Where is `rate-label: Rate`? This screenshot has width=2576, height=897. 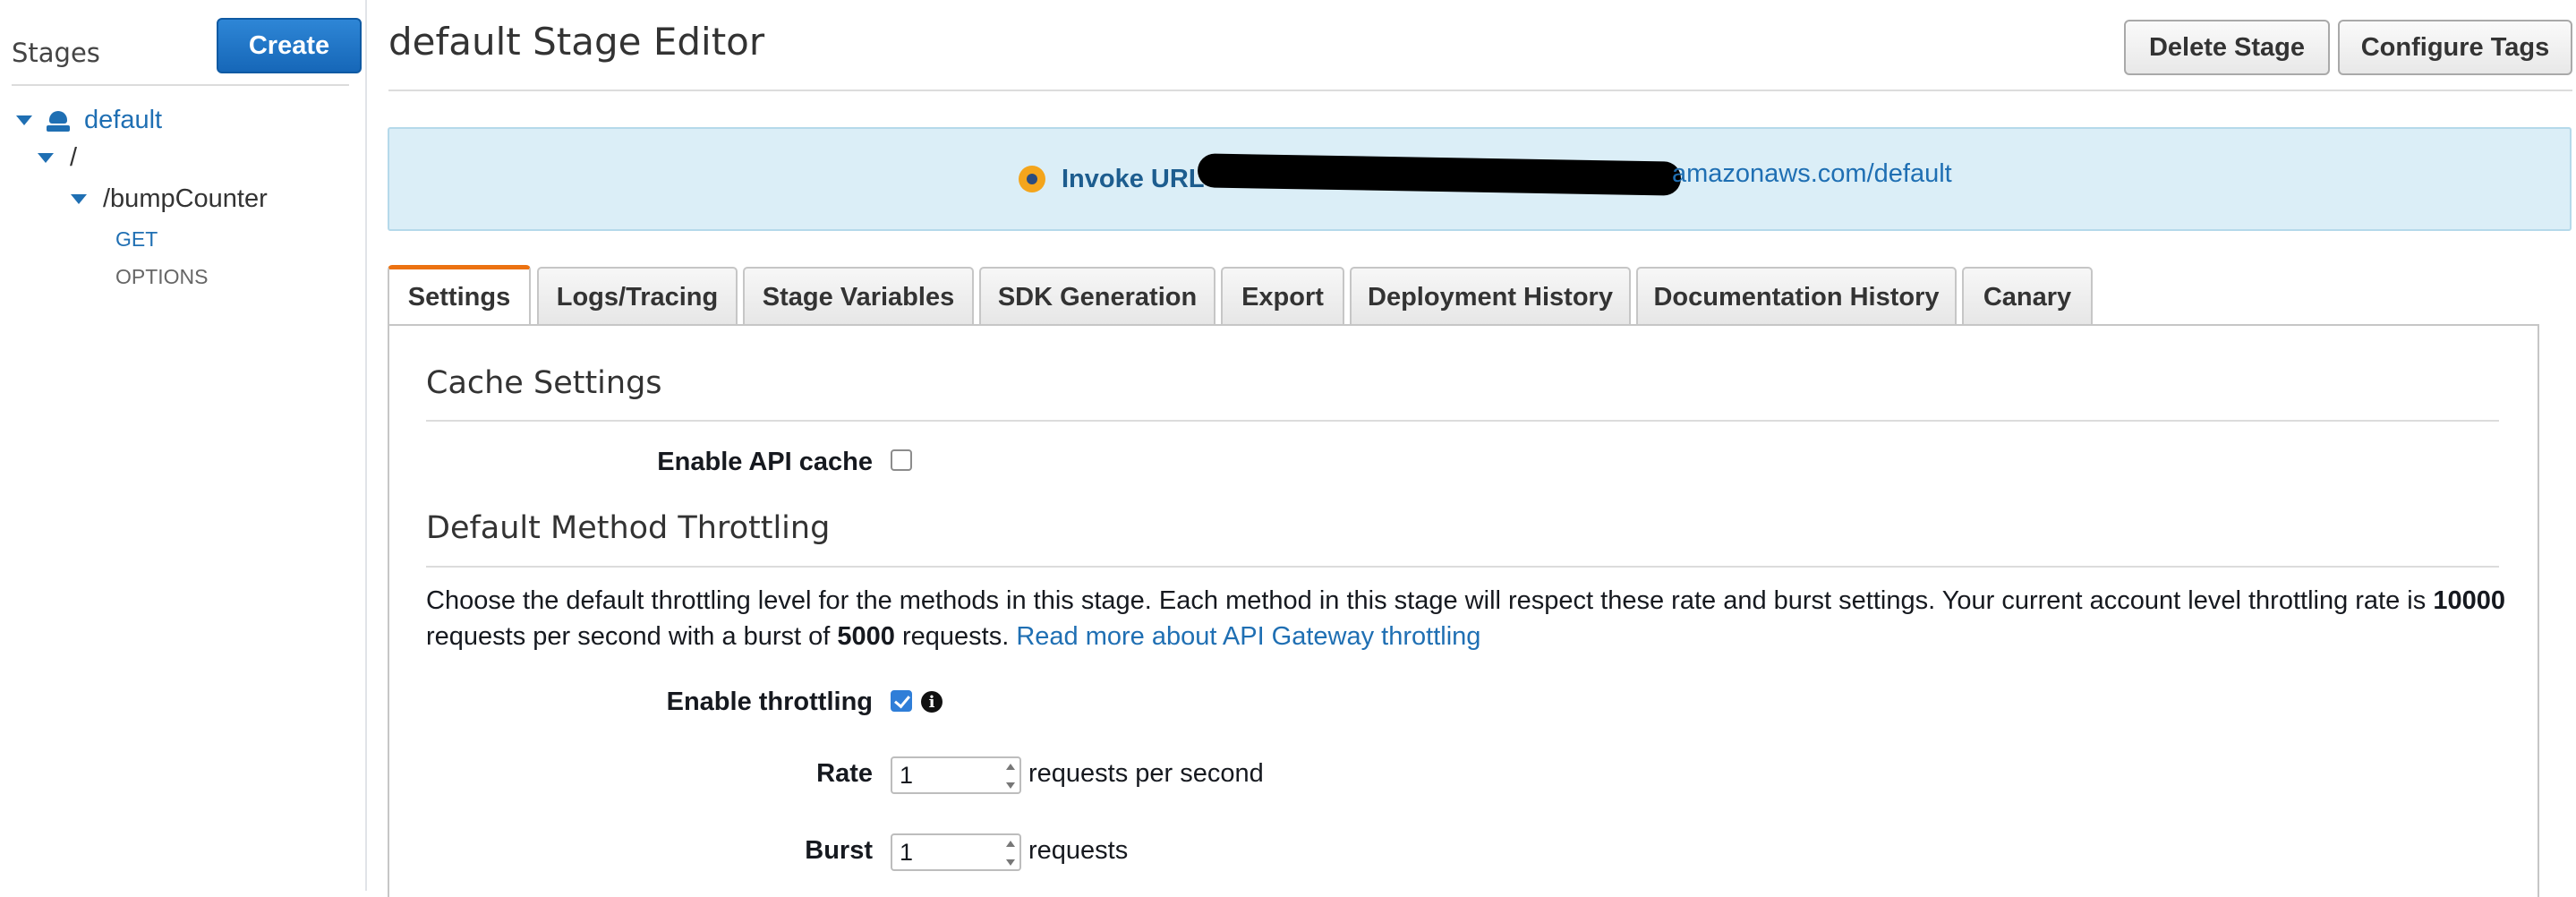
rate-label: Rate is located at coordinates (844, 773).